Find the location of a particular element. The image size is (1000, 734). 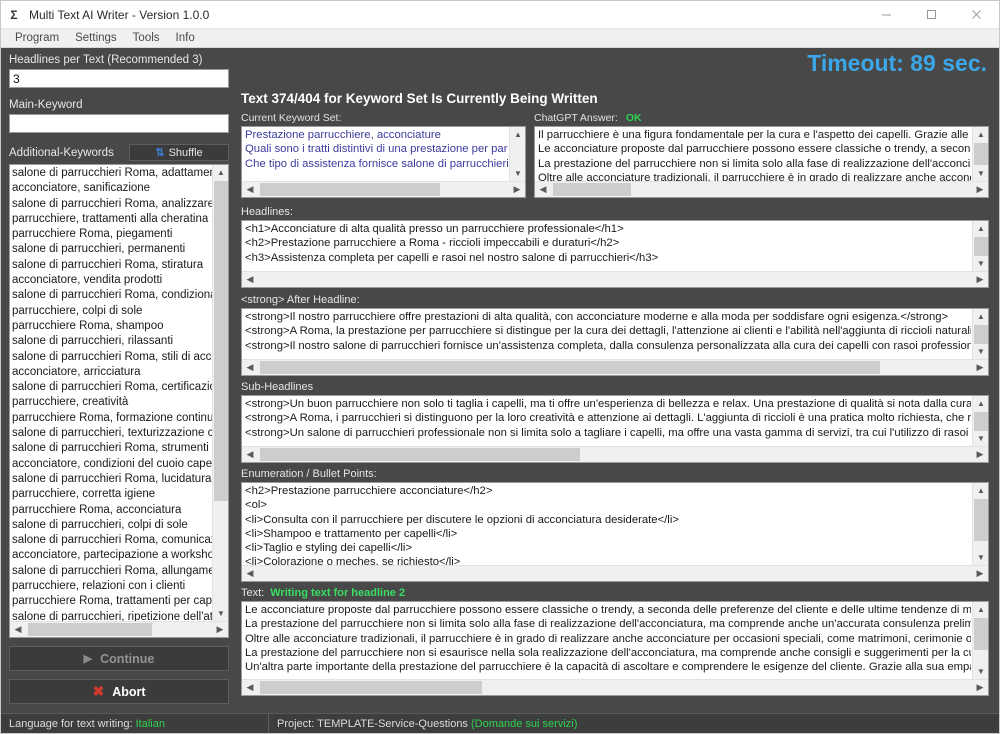

shuffle-button: ⇅ Shuffle is located at coordinates (179, 152).